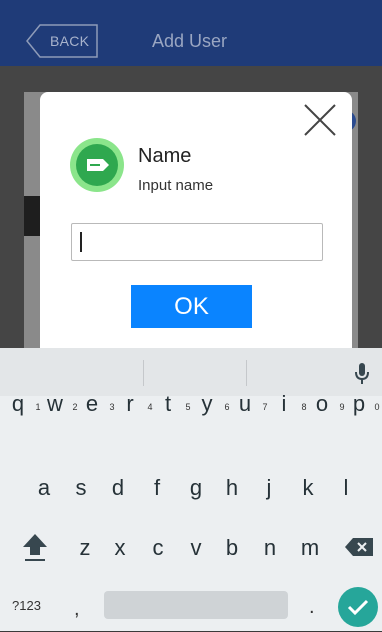  Describe the element at coordinates (176, 185) in the screenshot. I see `field-hint: Input name` at that location.